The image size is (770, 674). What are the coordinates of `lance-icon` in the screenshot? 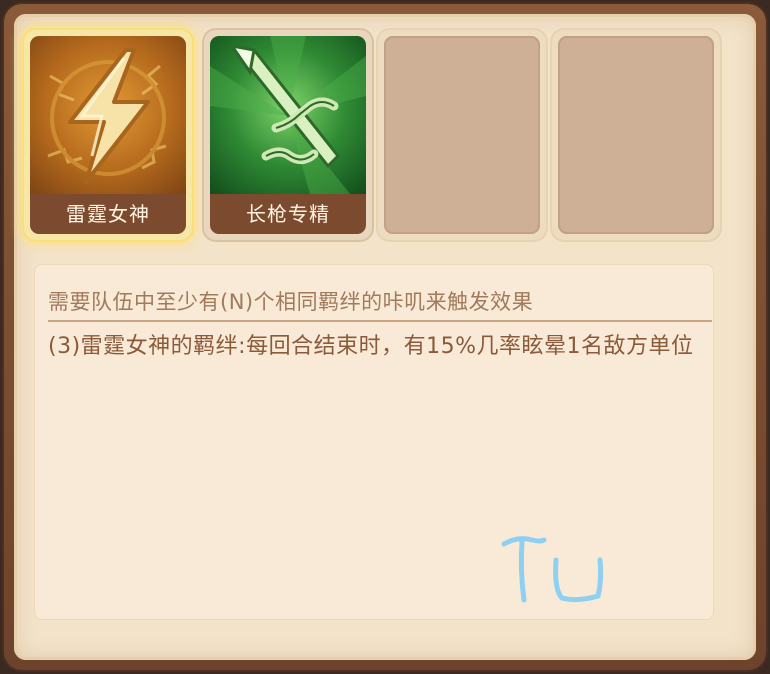 It's located at (288, 115).